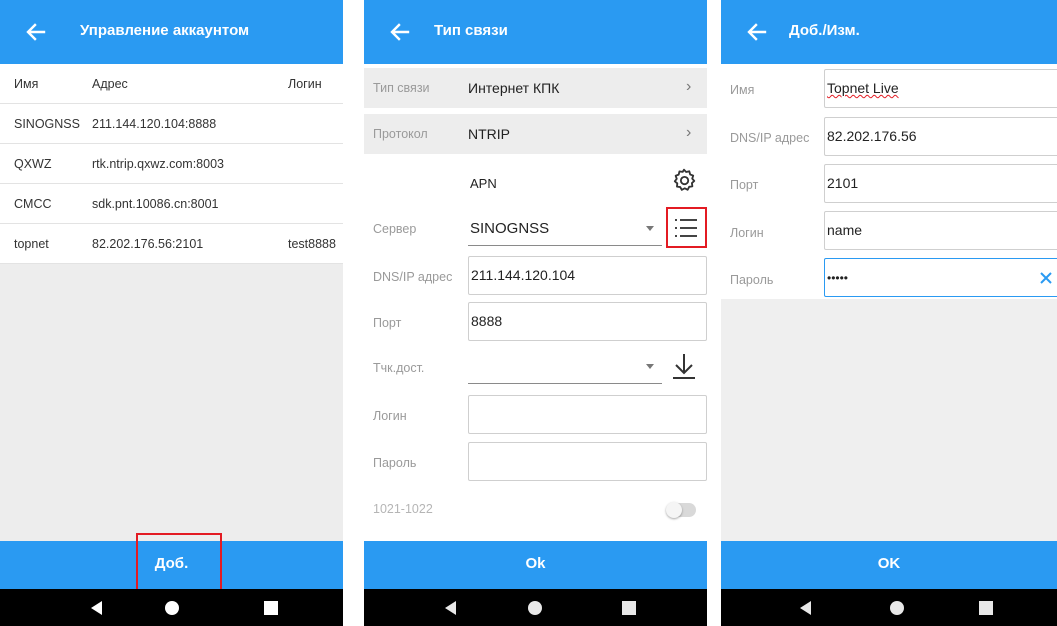 This screenshot has width=1057, height=626. What do you see at coordinates (47, 124) in the screenshot?
I see `account-name: SINOGNSS` at bounding box center [47, 124].